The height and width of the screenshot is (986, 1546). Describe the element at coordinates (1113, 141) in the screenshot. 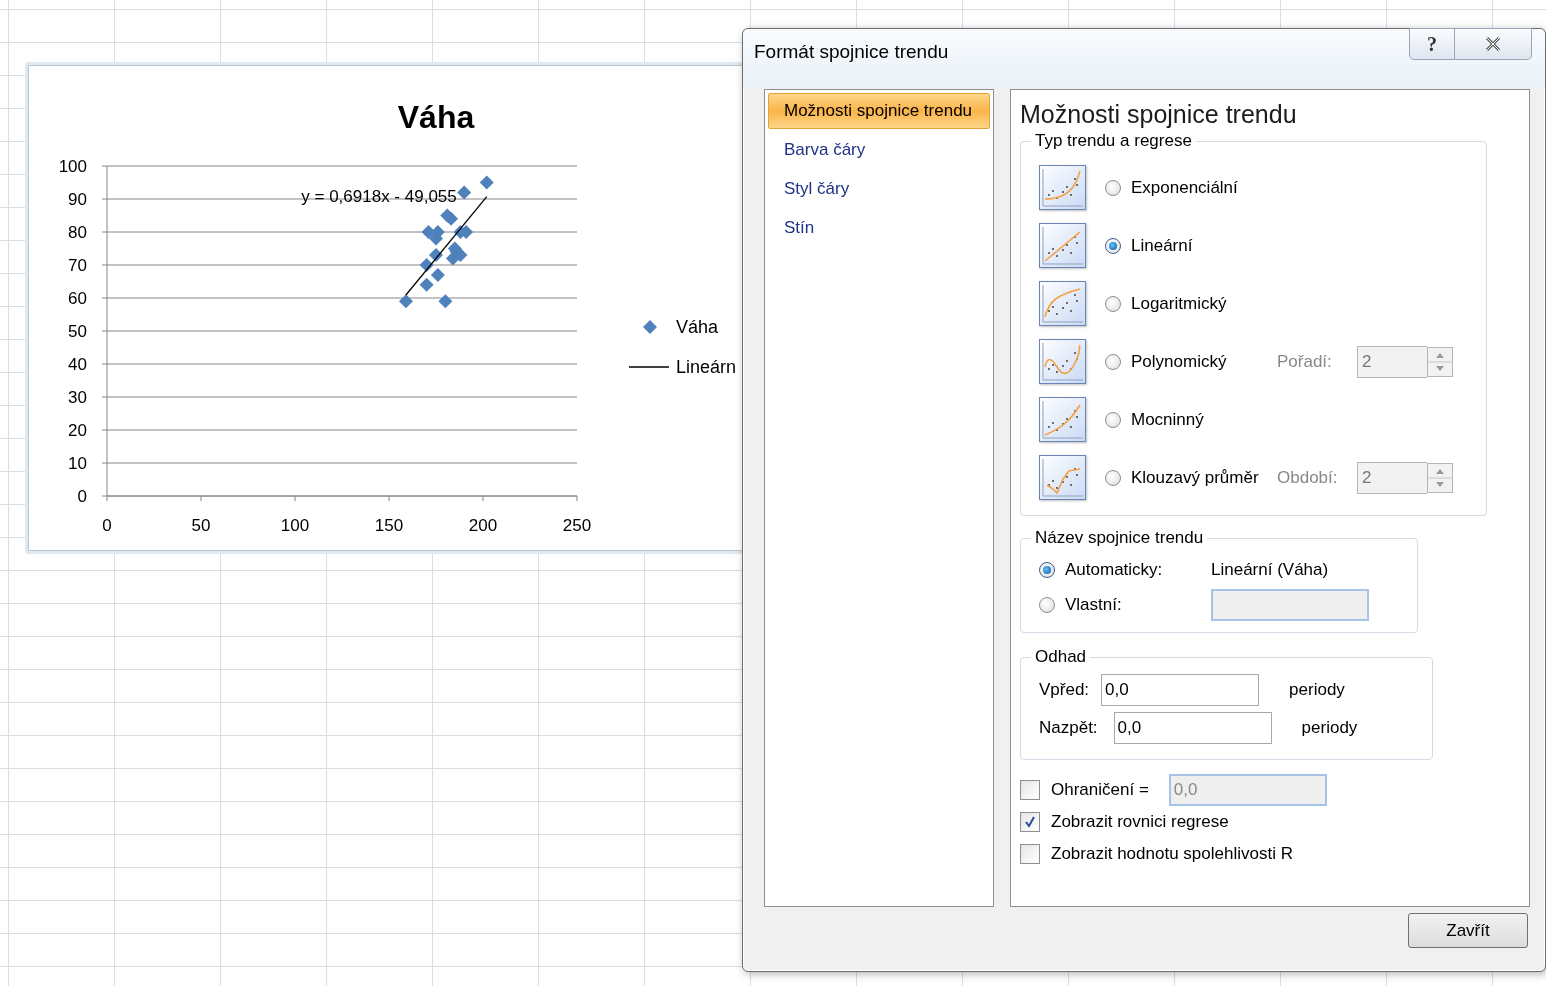

I see `group-title: Typ trendu a regrese` at that location.